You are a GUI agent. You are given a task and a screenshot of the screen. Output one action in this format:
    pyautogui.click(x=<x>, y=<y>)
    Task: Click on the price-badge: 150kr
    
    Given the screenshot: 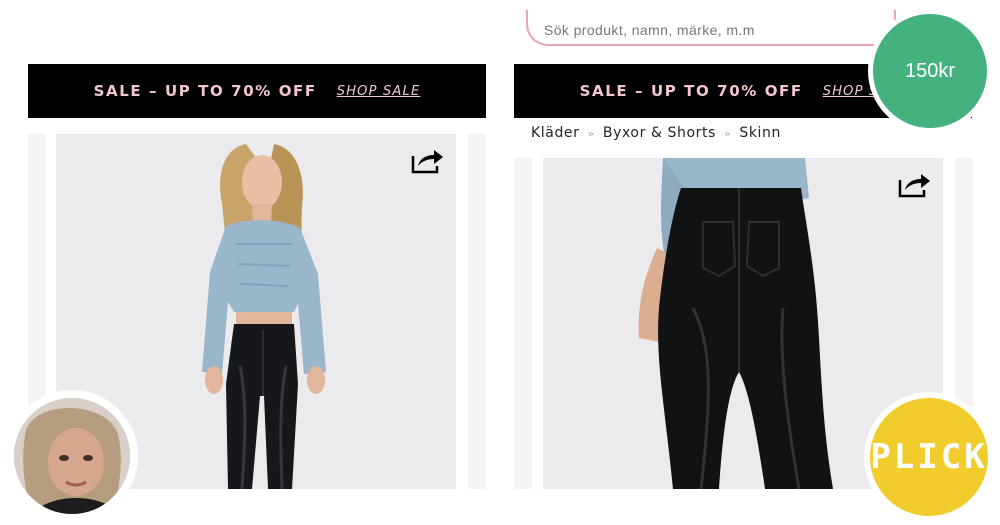 What is the action you would take?
    pyautogui.click(x=930, y=71)
    